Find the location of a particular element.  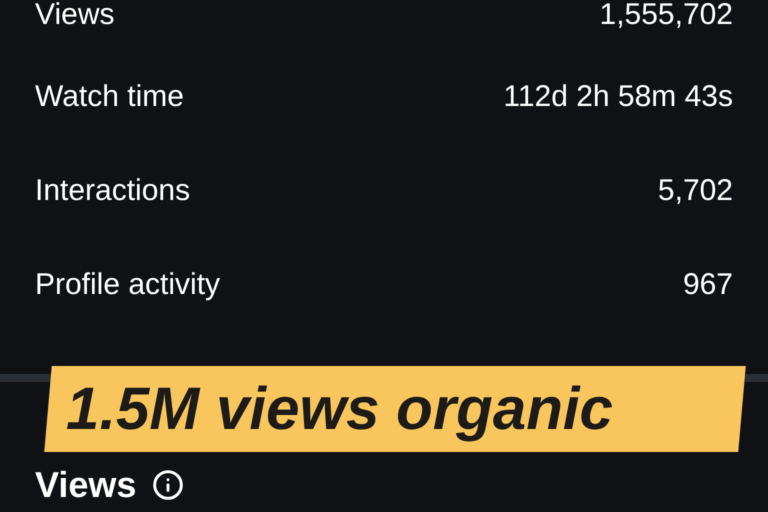

stat-label: Interactions is located at coordinates (112, 191).